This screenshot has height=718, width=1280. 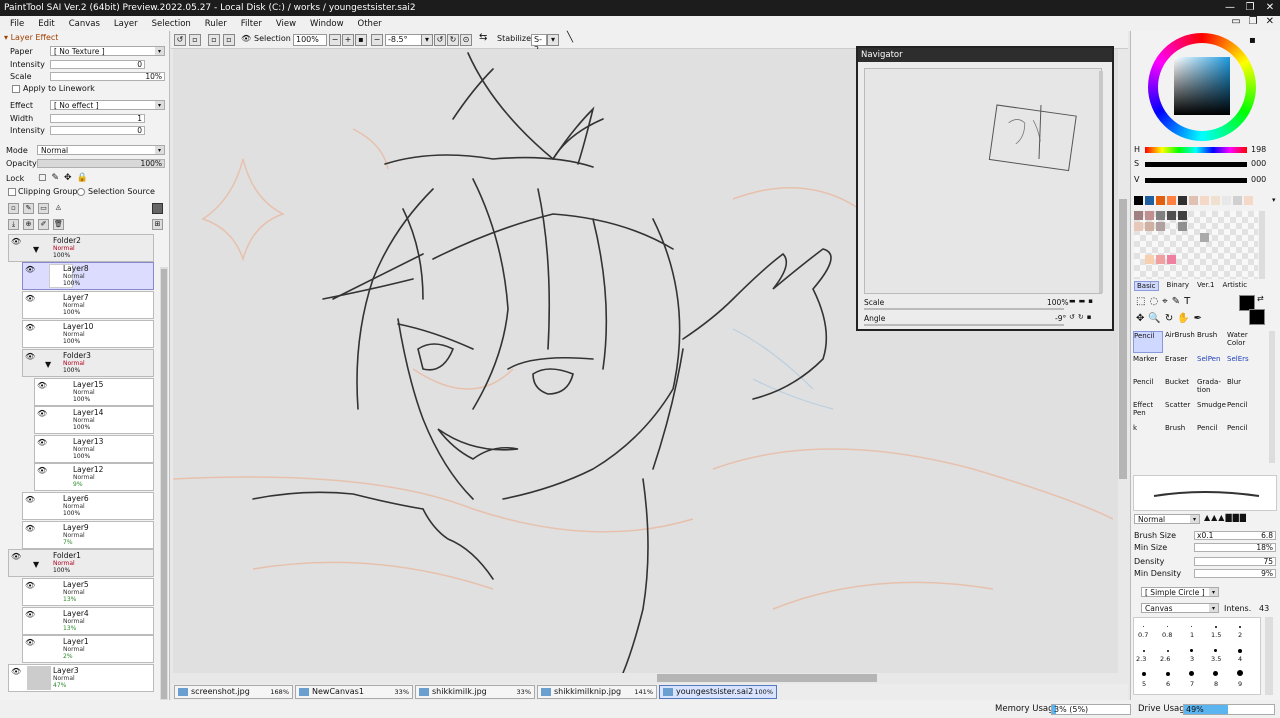 What do you see at coordinates (157, 224) in the screenshot?
I see `layer-options-icon: ⊞` at bounding box center [157, 224].